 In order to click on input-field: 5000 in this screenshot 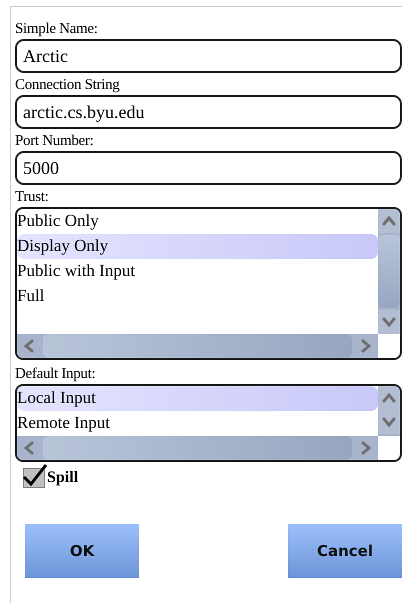, I will do `click(208, 168)`.